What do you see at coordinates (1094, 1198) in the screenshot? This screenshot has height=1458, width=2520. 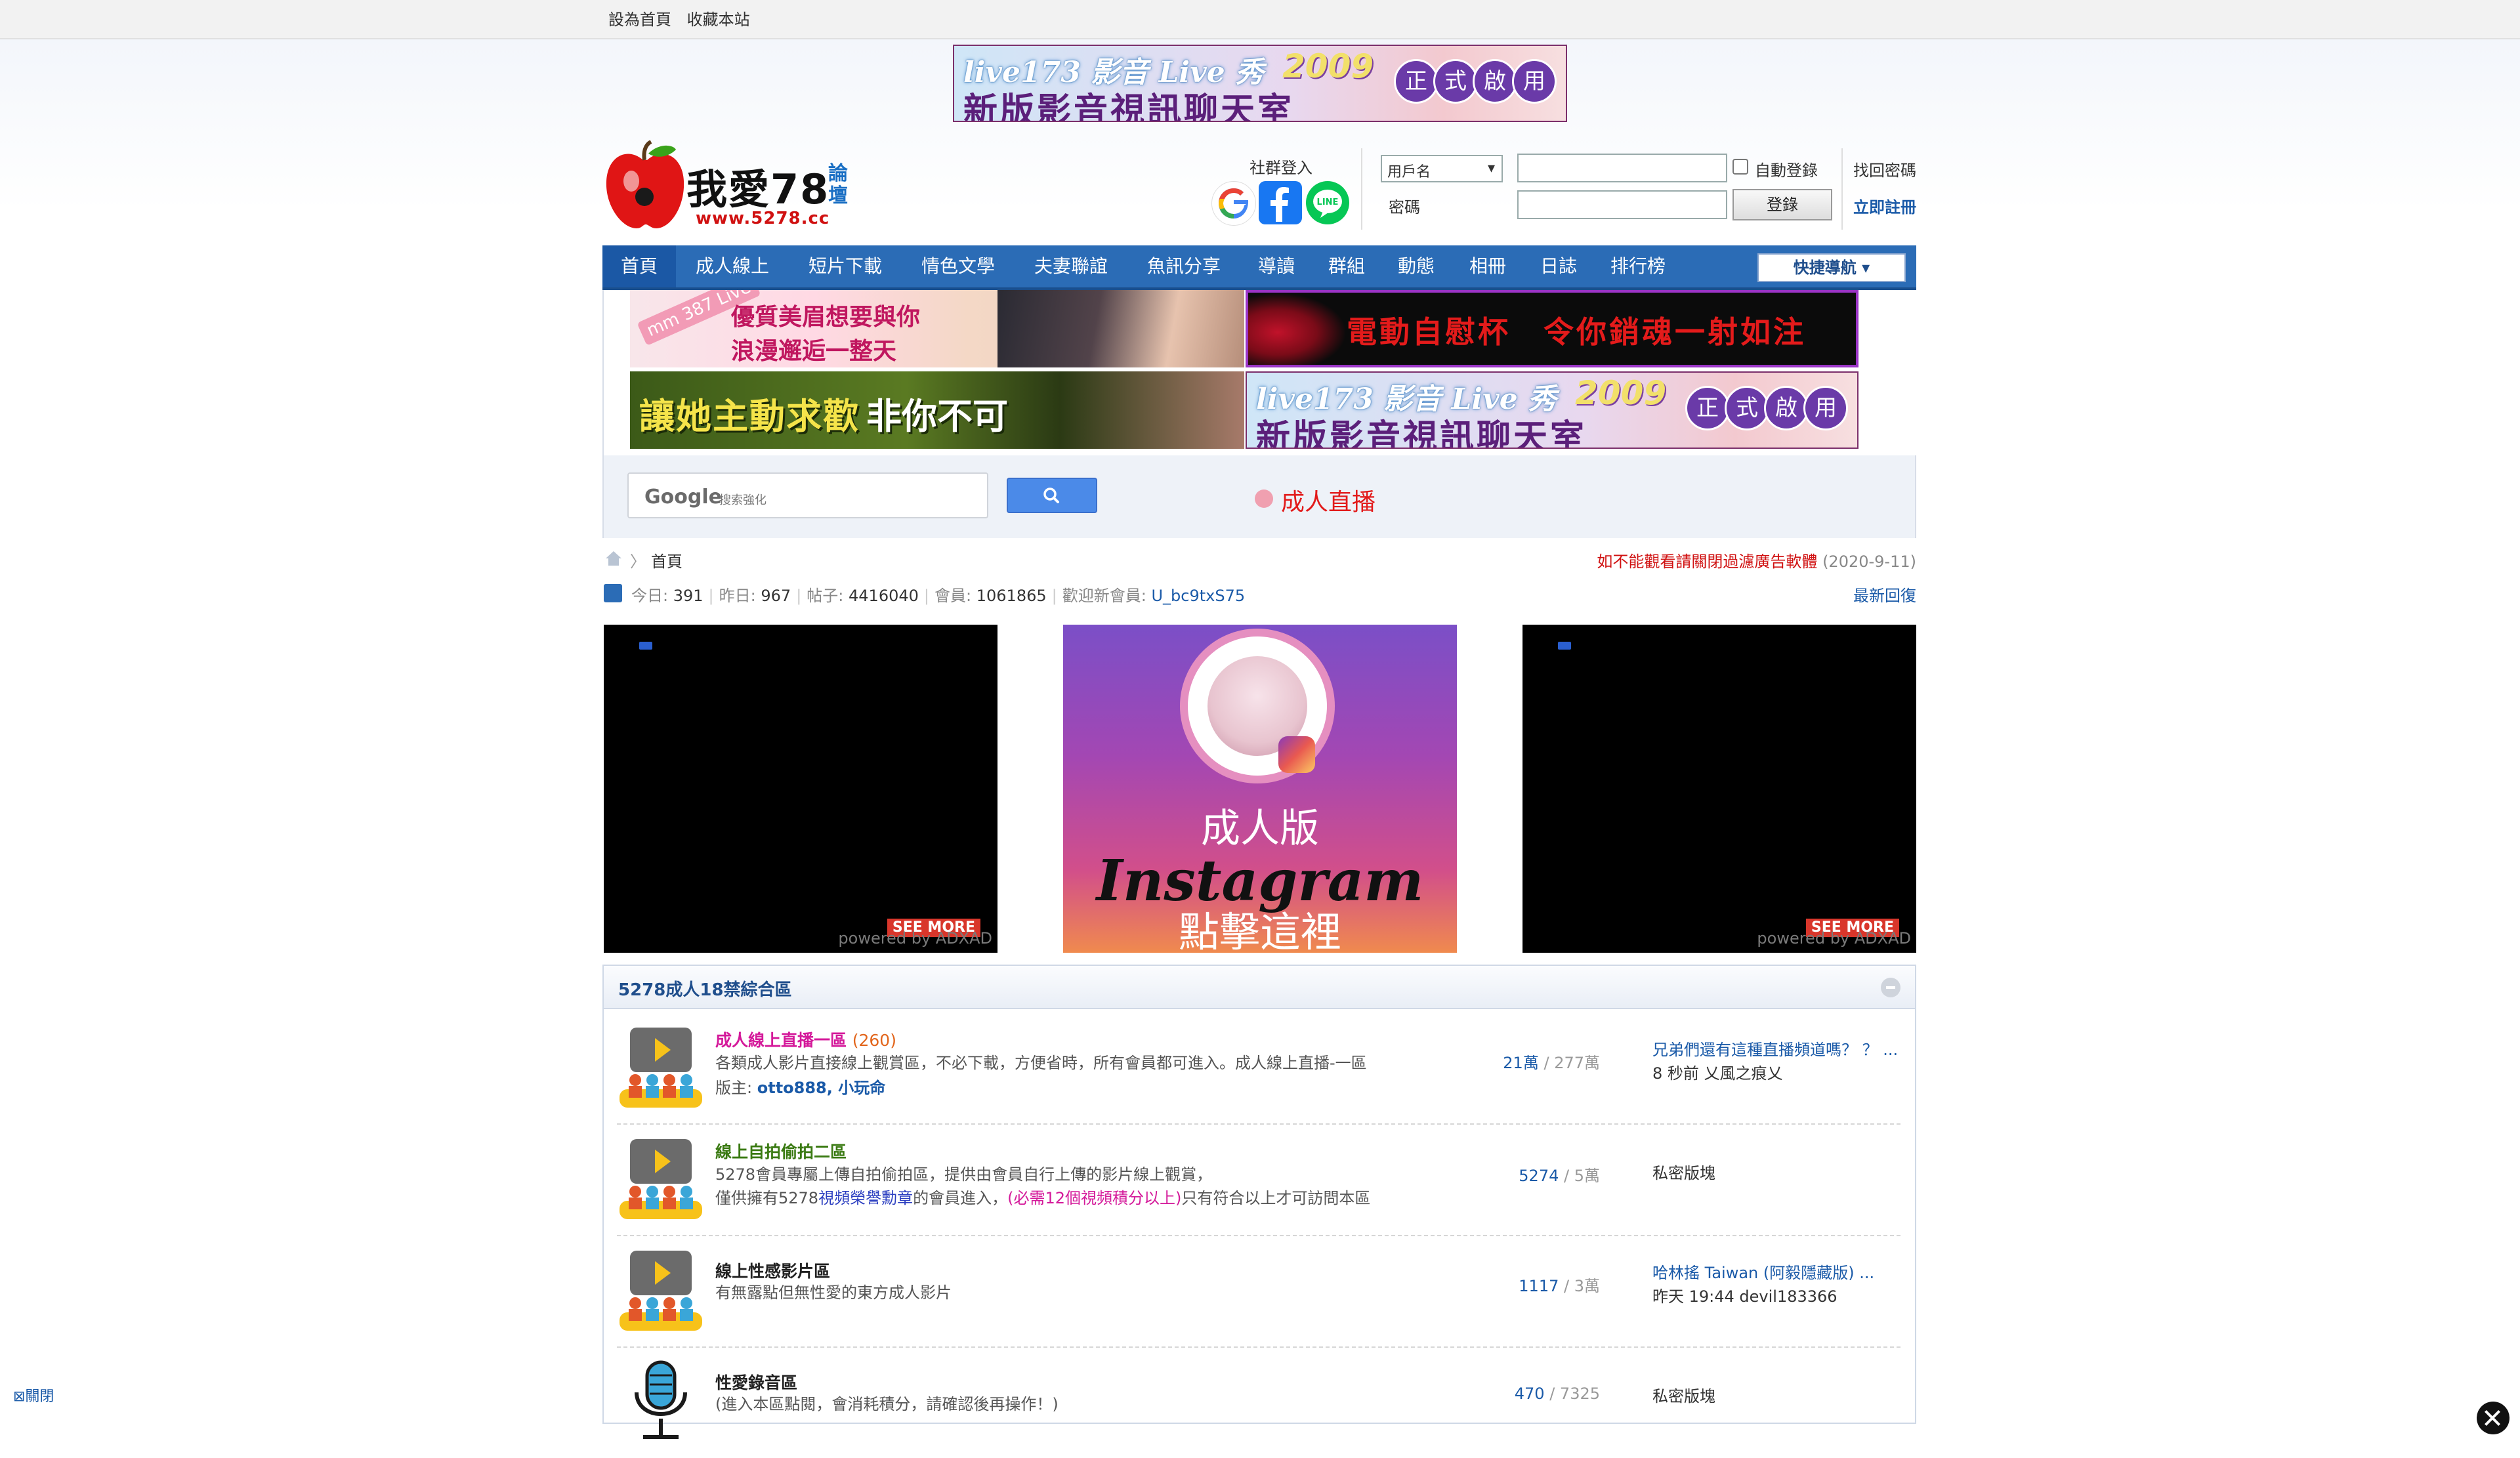 I see `desc-highlight: (必需12個視頻積分以上)` at bounding box center [1094, 1198].